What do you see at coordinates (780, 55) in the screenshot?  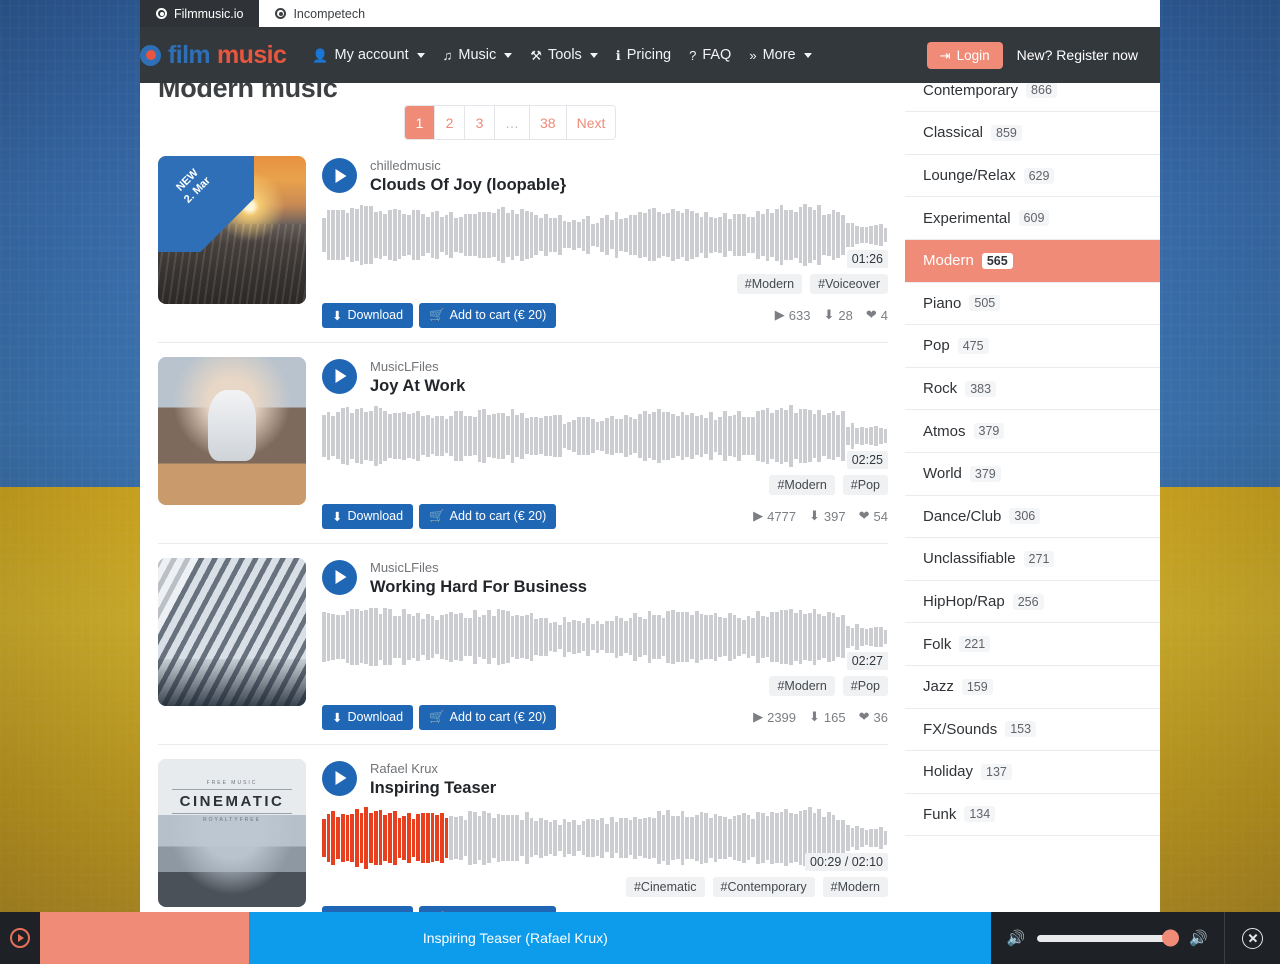 I see `nav-item-more: » More` at bounding box center [780, 55].